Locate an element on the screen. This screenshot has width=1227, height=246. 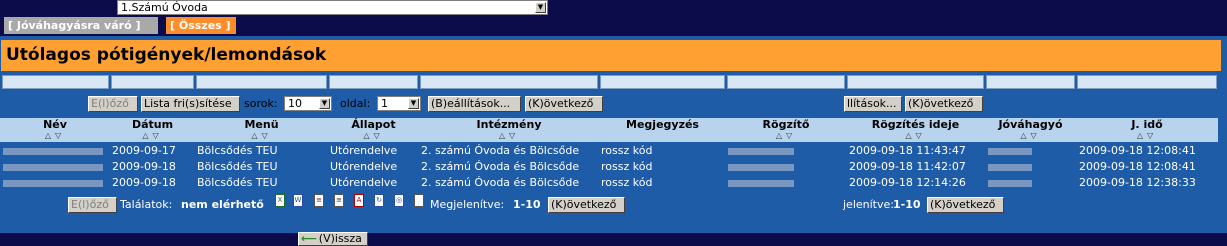
filter-name is located at coordinates (55, 82).